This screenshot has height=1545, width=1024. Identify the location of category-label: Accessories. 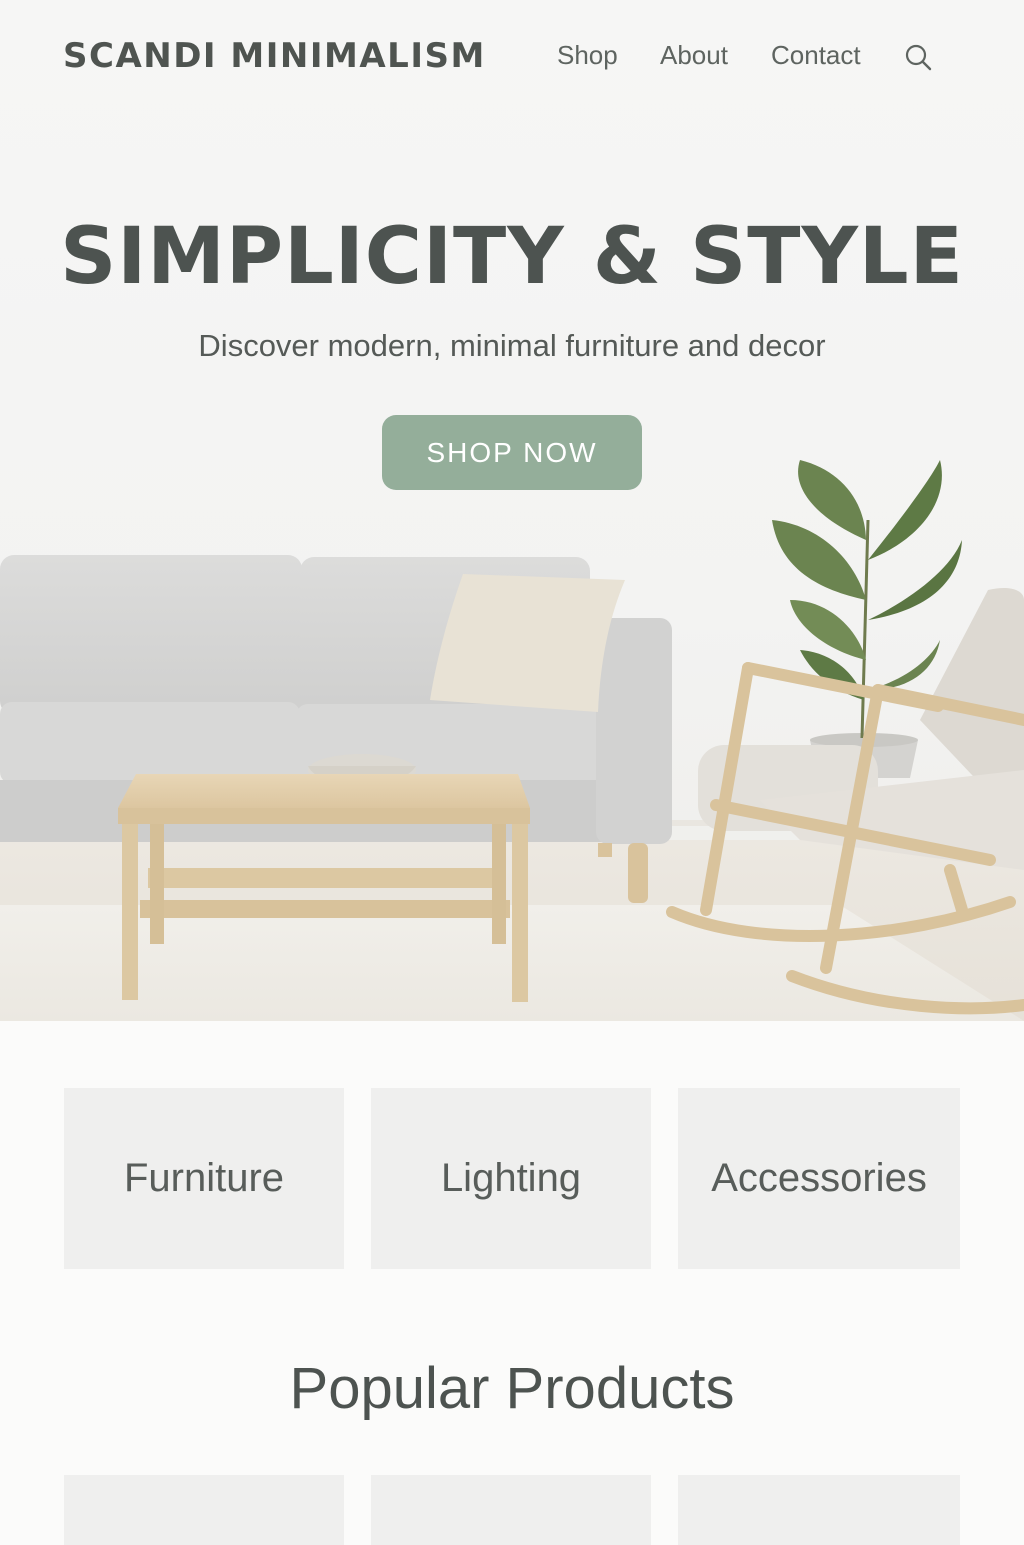
(819, 1178).